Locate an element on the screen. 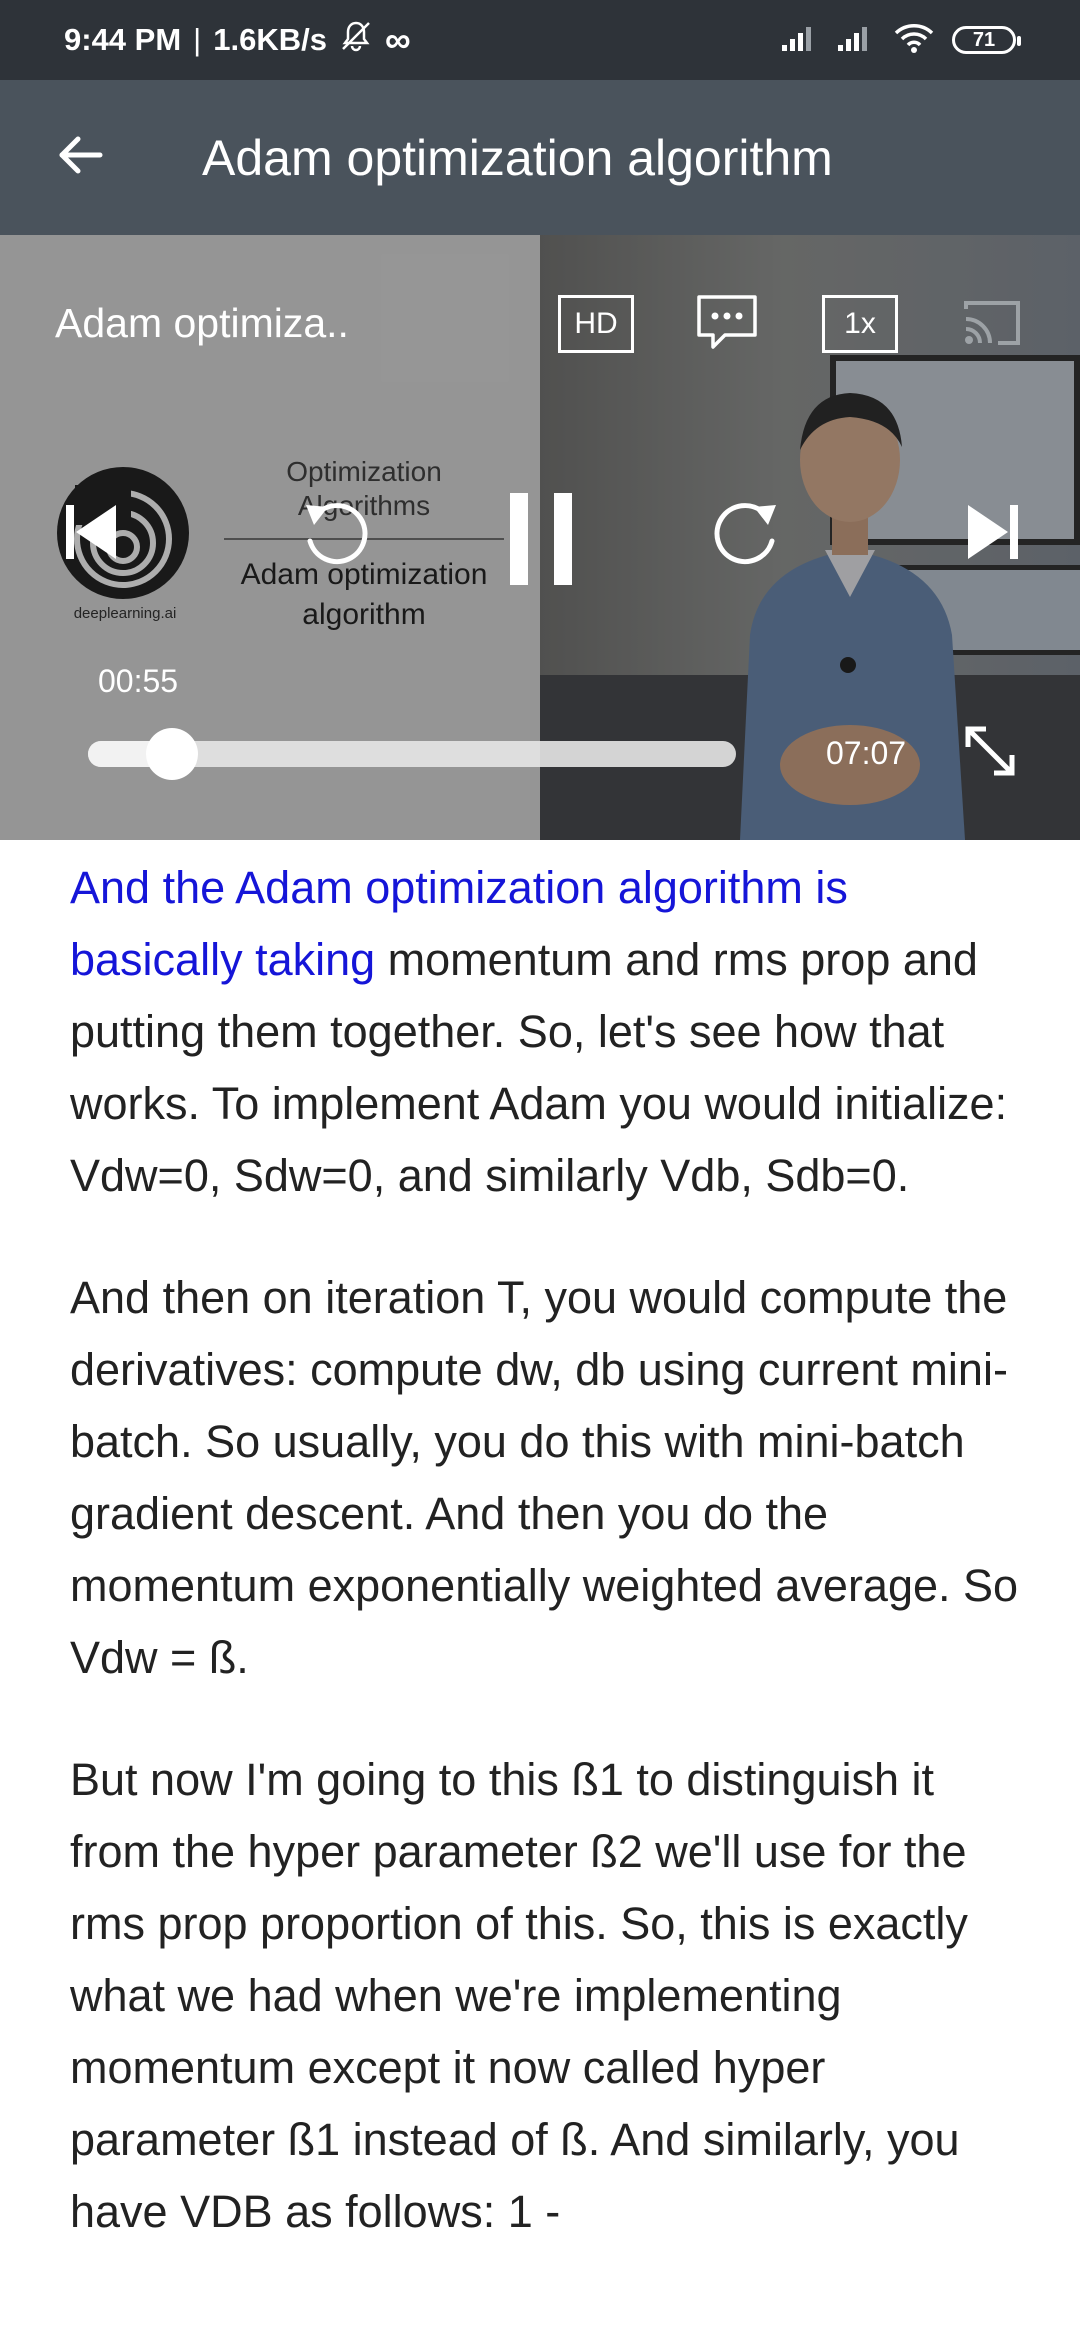 The height and width of the screenshot is (2340, 1080). rewind-button is located at coordinates (335, 536).